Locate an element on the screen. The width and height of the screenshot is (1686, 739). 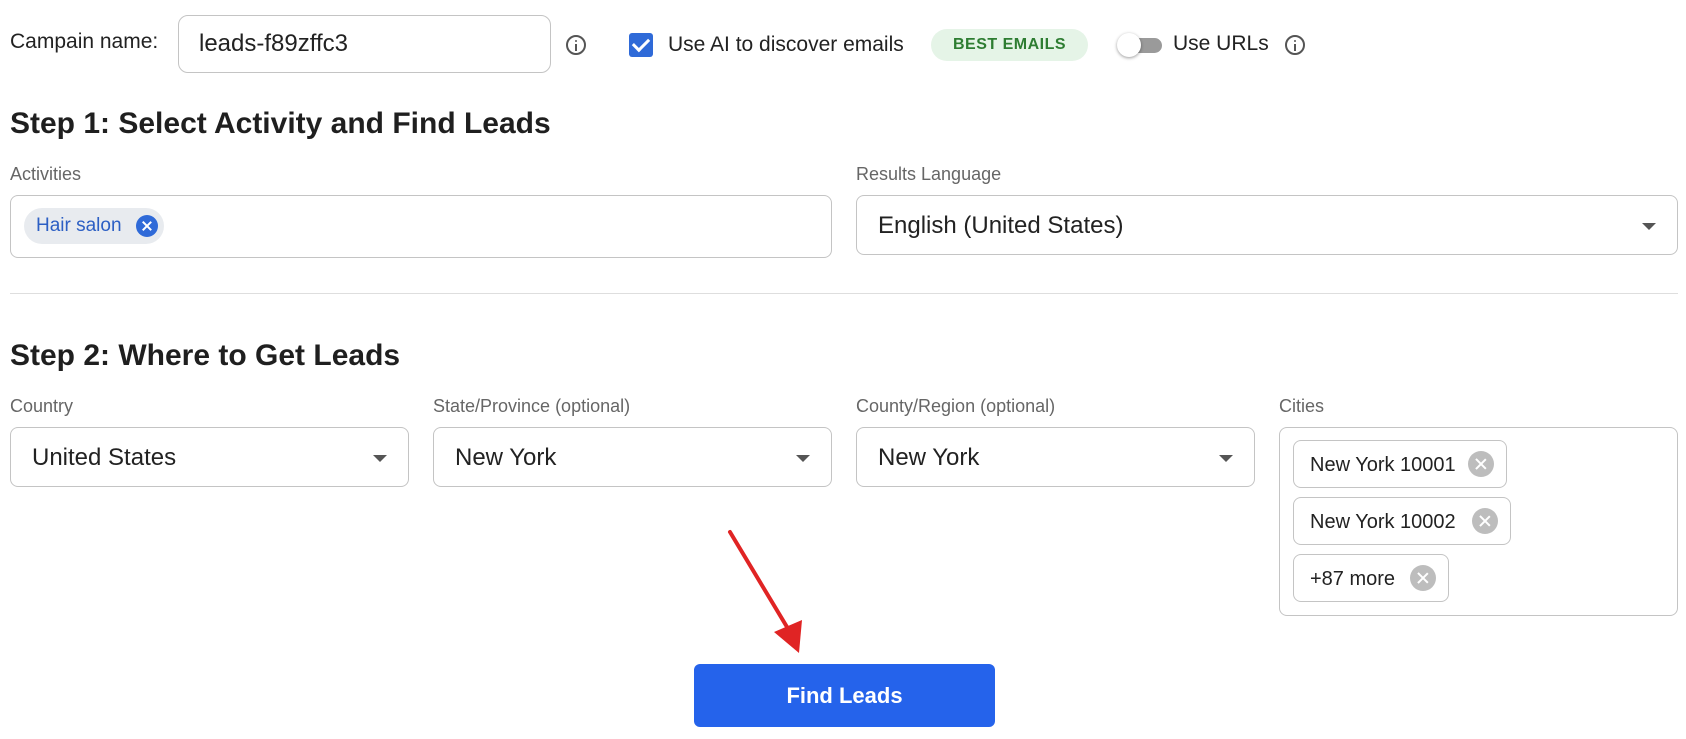
results-language-select: English (United States) is located at coordinates (1267, 225).